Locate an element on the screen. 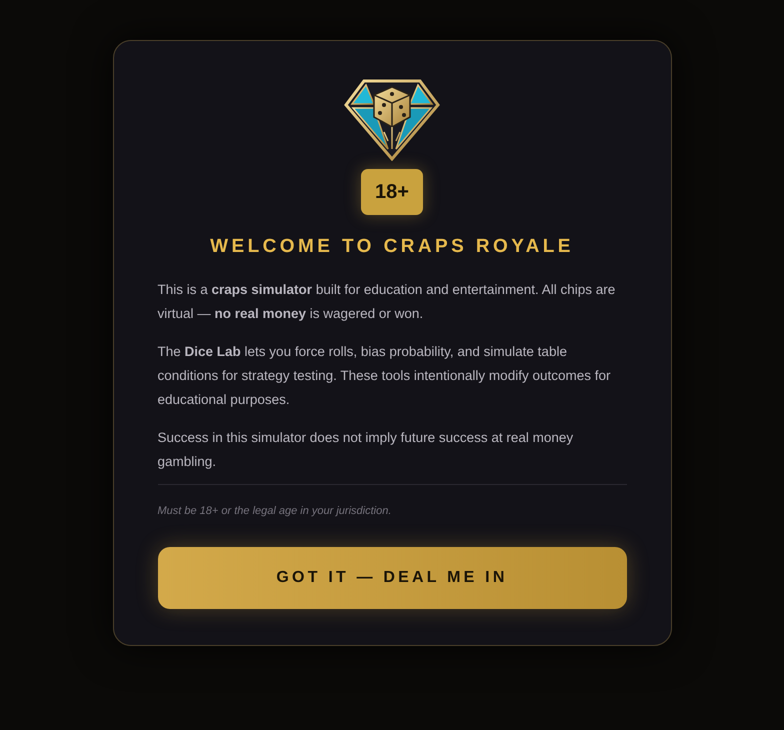 The height and width of the screenshot is (730, 784). confirm-button: GOT IT — DEAL ME IN is located at coordinates (392, 578).